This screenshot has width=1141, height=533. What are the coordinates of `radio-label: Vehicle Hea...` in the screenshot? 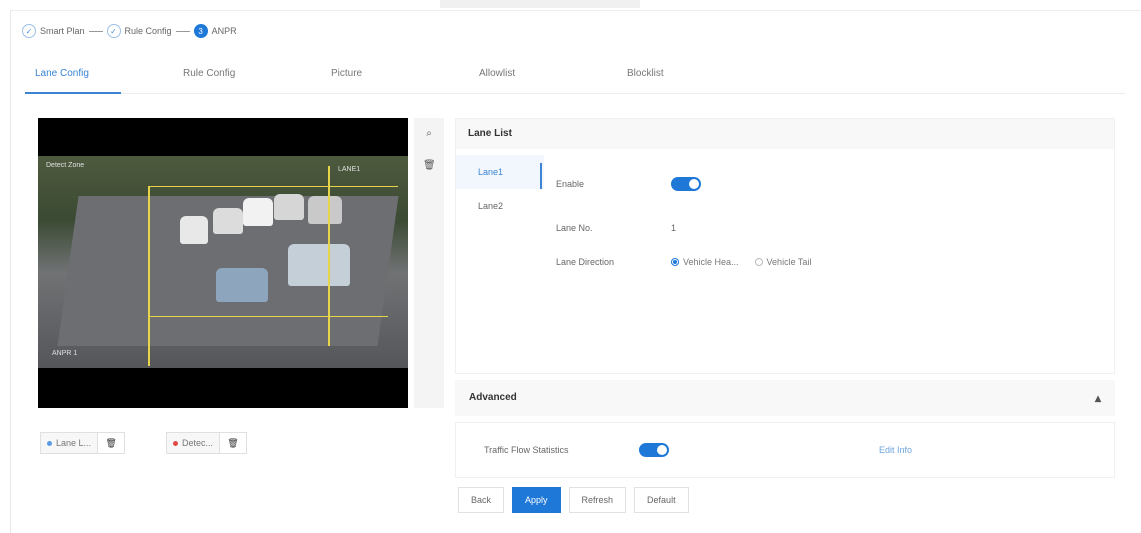 It's located at (711, 262).